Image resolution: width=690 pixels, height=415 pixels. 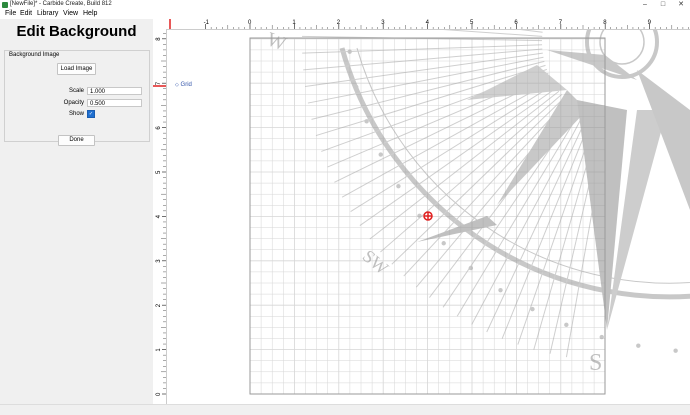 What do you see at coordinates (114, 103) in the screenshot?
I see `opacity-input: 0.500` at bounding box center [114, 103].